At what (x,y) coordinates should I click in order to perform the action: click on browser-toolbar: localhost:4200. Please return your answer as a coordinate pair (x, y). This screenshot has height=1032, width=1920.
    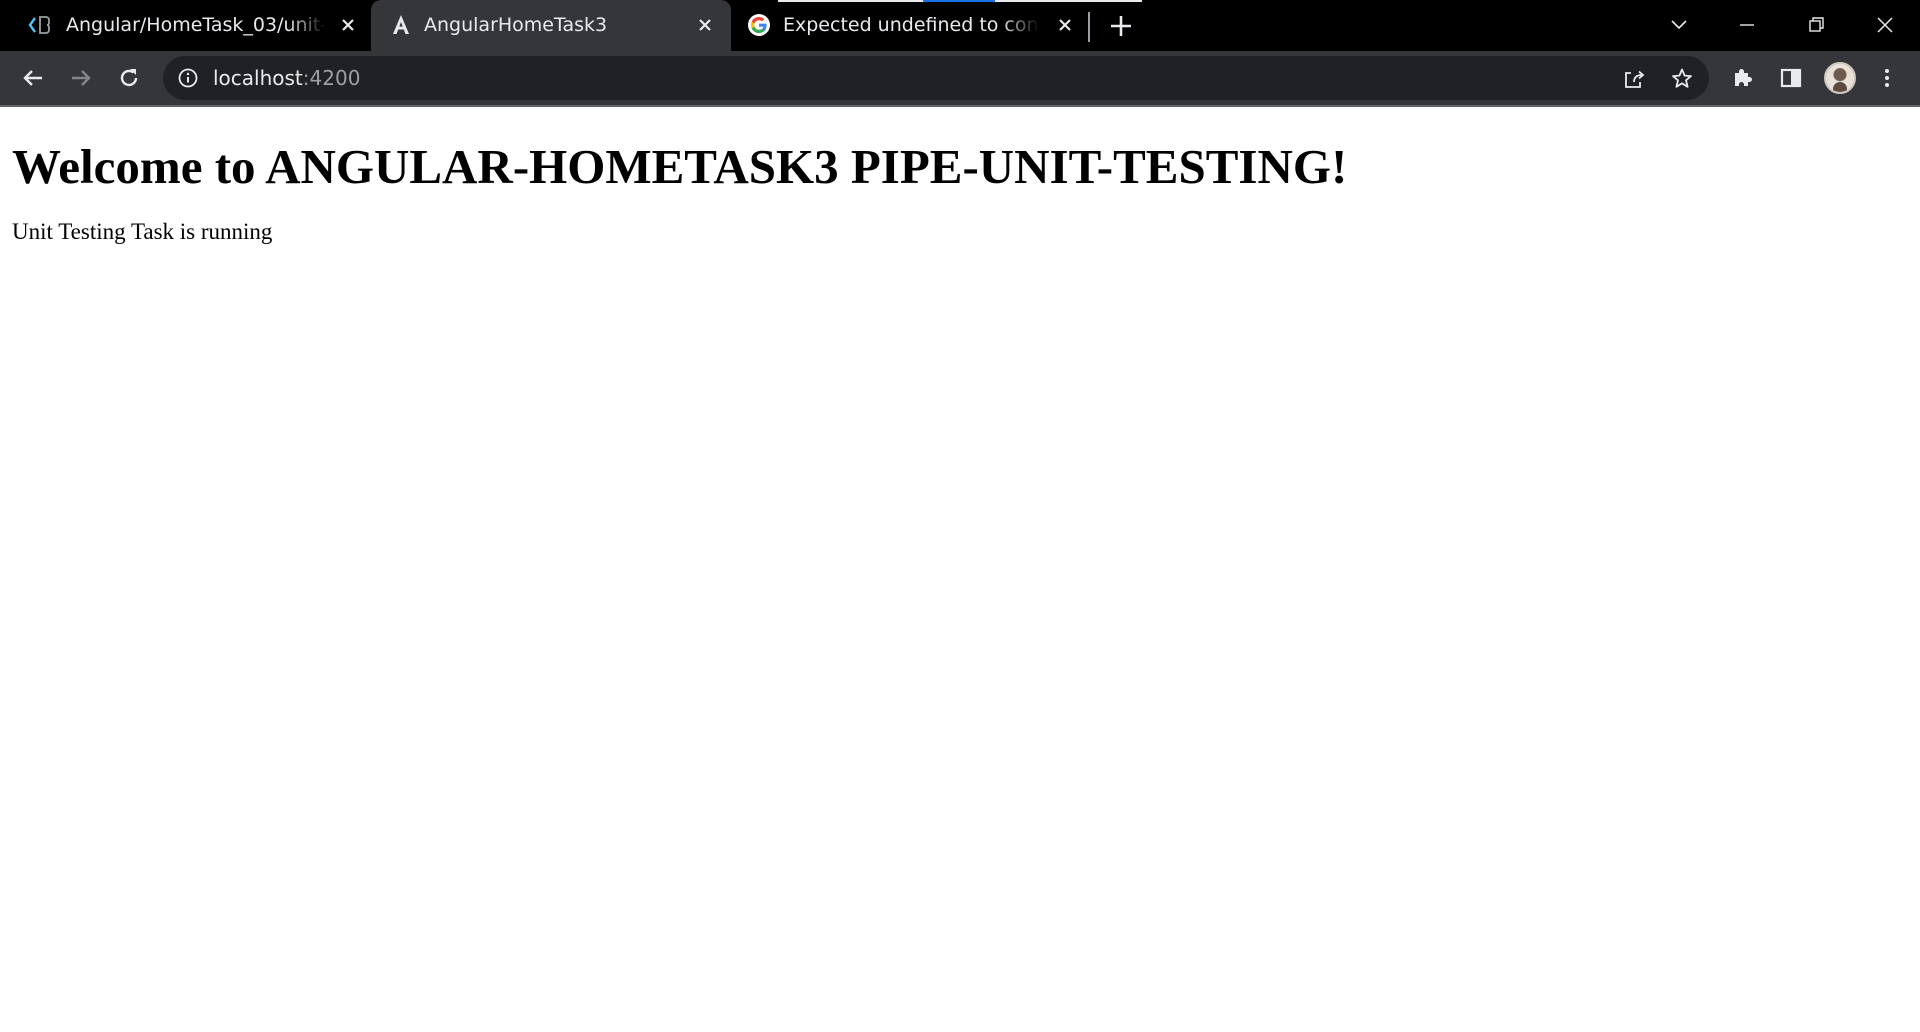
    Looking at the image, I should click on (960, 78).